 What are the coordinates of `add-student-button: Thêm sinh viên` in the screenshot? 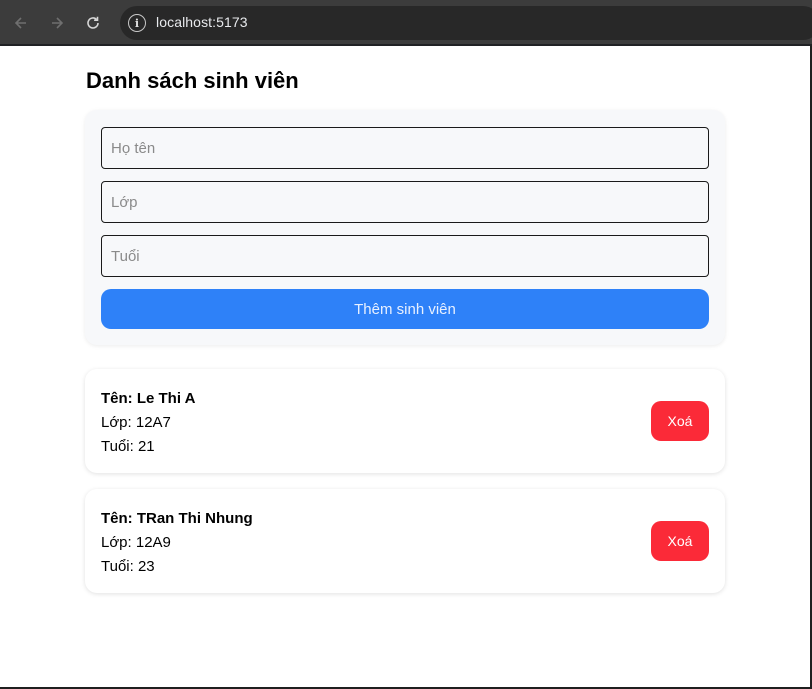 It's located at (405, 309).